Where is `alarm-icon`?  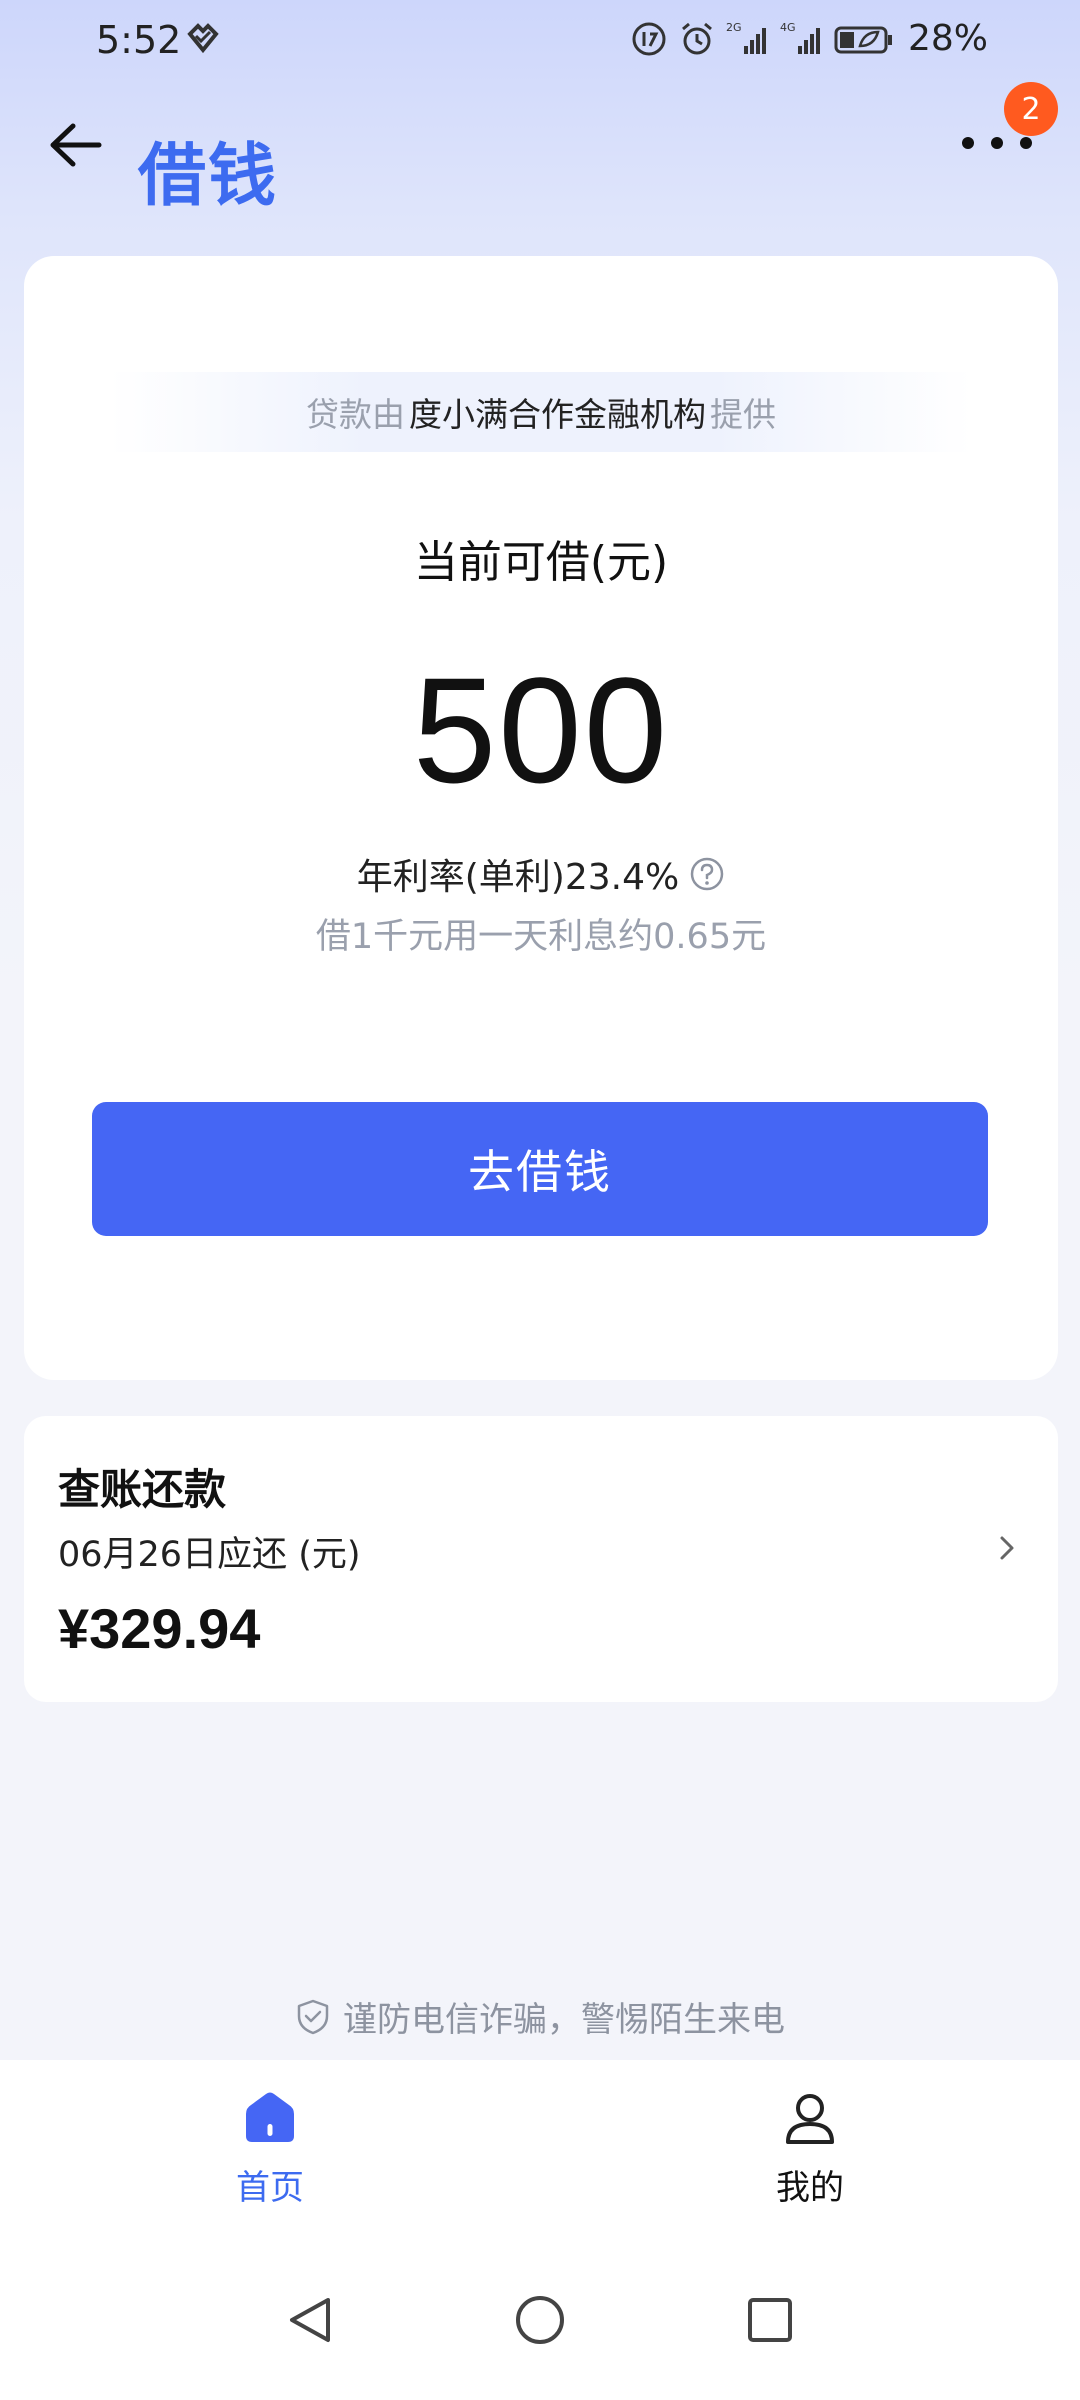
alarm-icon is located at coordinates (697, 38).